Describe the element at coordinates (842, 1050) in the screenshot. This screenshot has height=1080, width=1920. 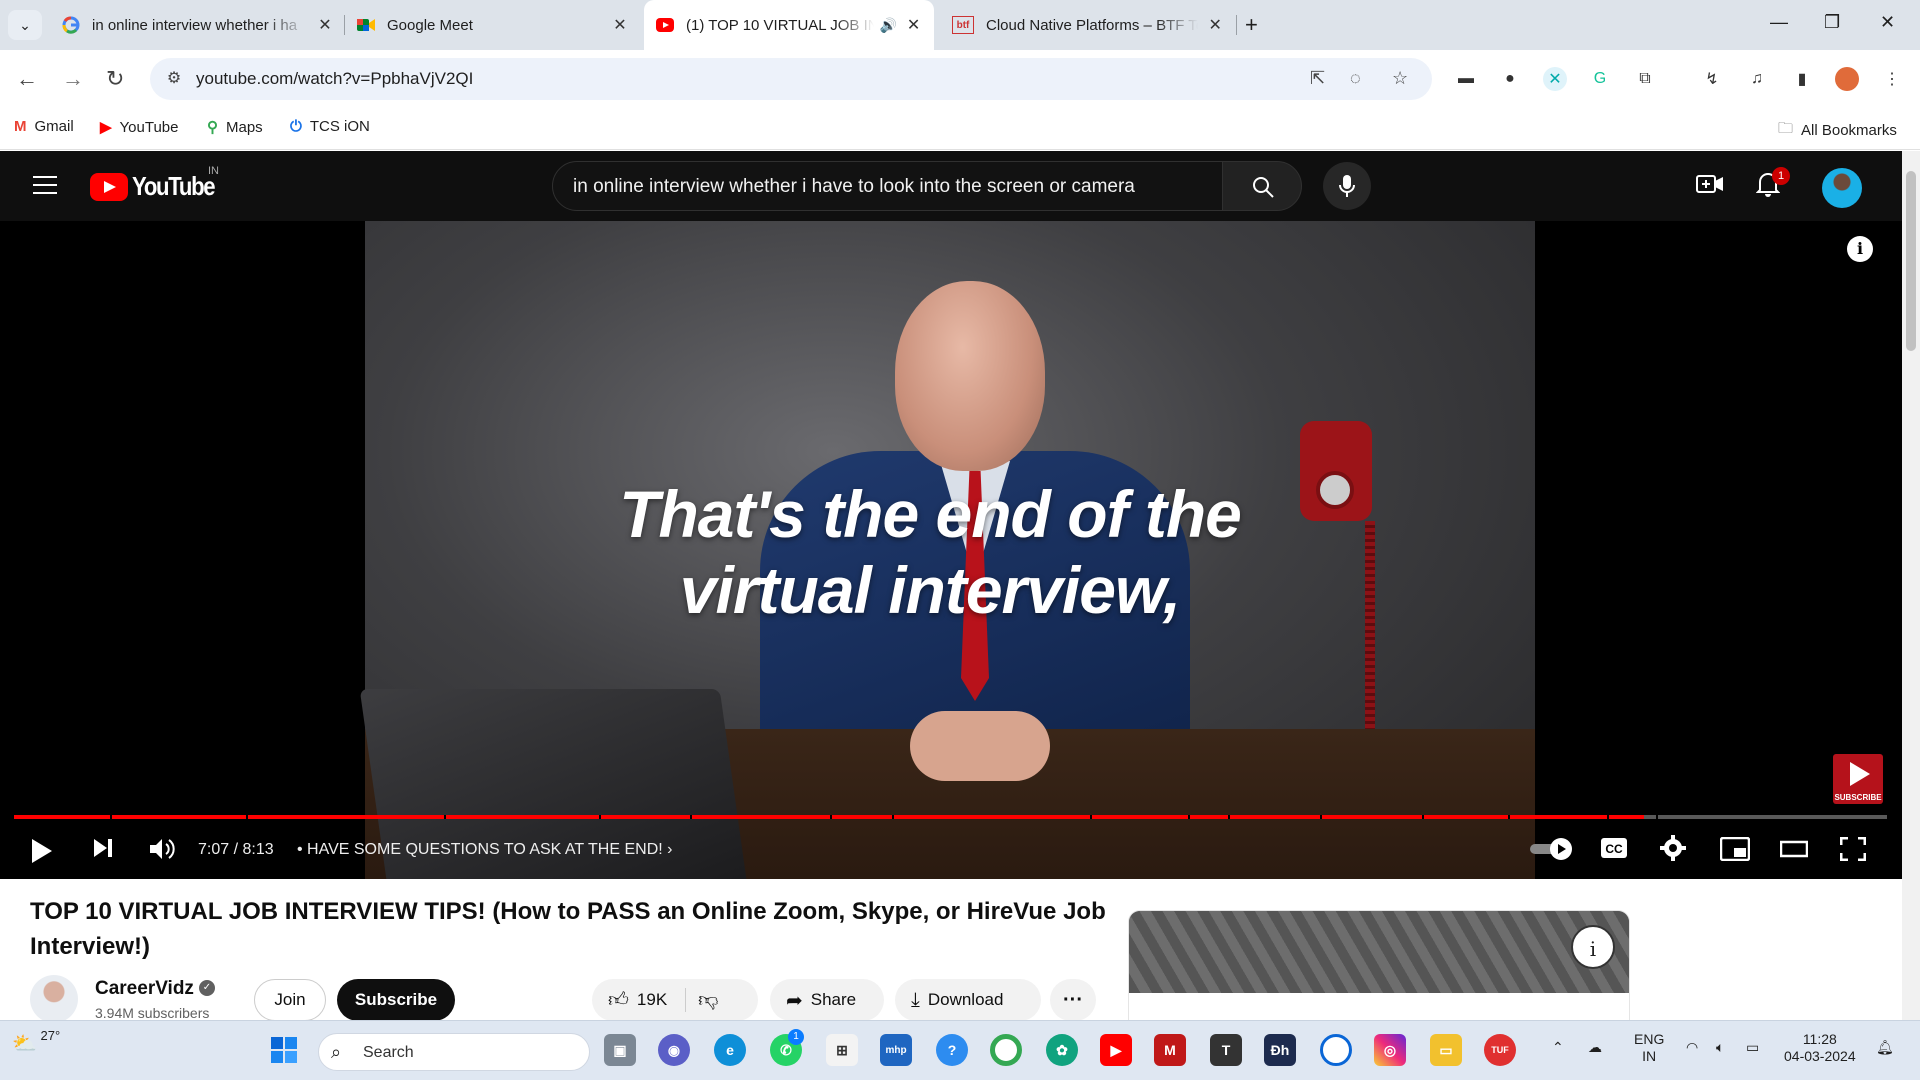
I see `microsoft-store-icon: ⊞` at that location.